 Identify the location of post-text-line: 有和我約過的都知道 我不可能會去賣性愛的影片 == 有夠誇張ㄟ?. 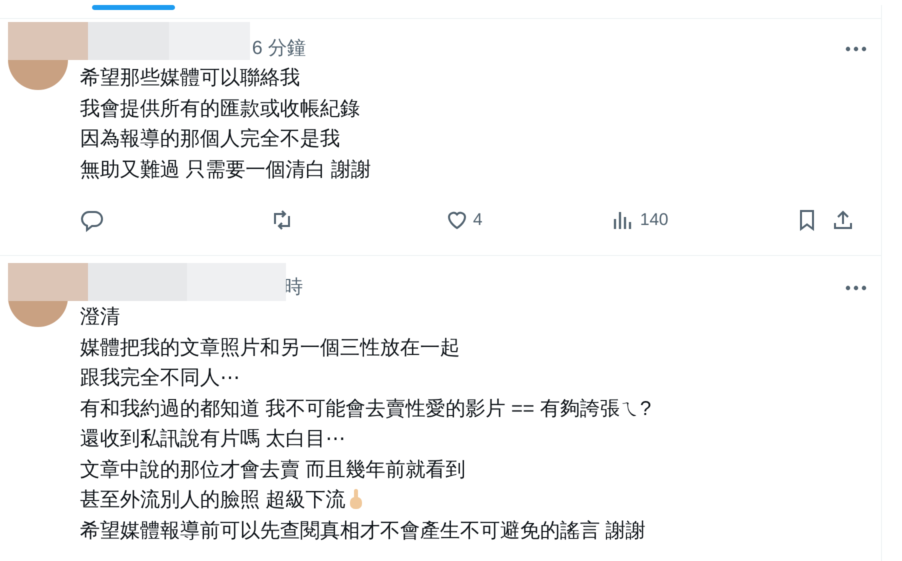
(366, 409).